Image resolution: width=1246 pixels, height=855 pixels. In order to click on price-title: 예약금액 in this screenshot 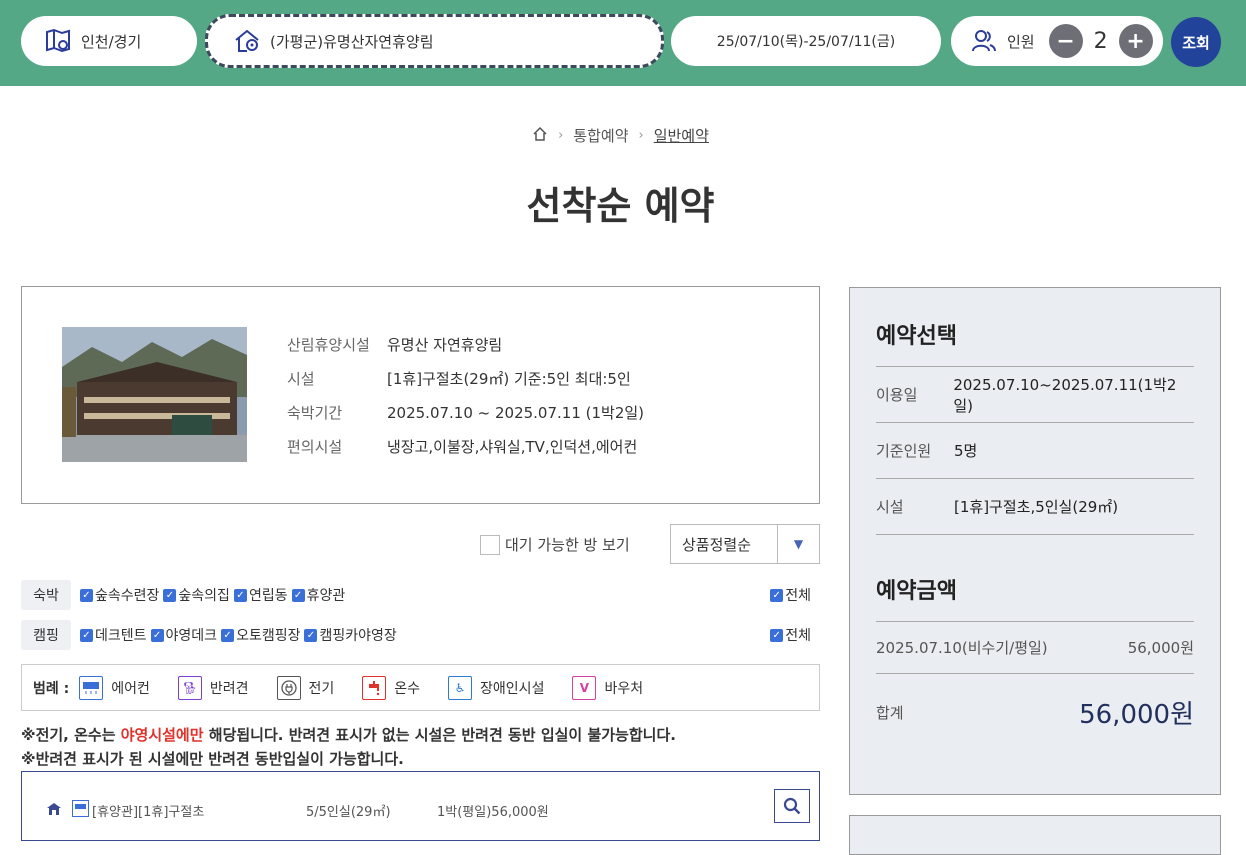, I will do `click(1035, 597)`.